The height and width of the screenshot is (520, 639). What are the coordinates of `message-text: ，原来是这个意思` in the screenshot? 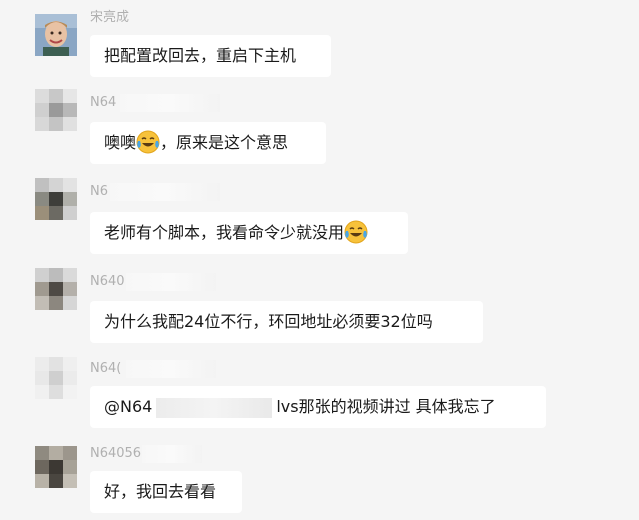 It's located at (224, 142).